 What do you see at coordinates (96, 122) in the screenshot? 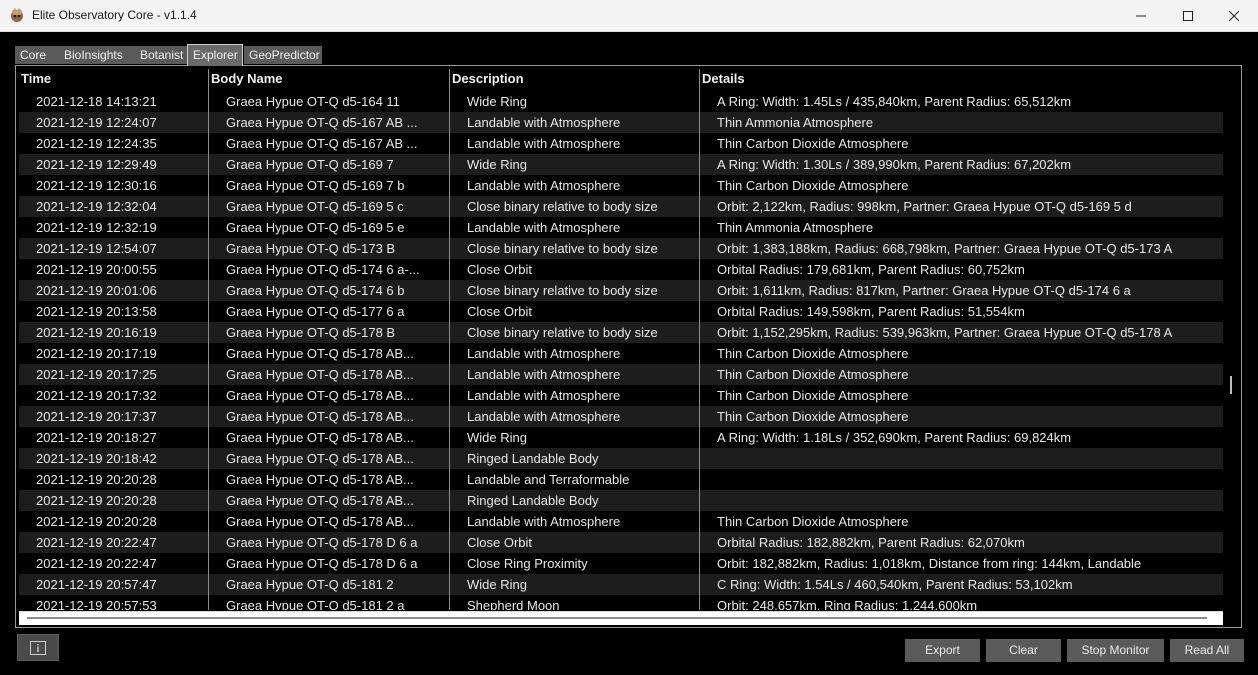
I see `cell-time: 2021-12-19 12:24:07` at bounding box center [96, 122].